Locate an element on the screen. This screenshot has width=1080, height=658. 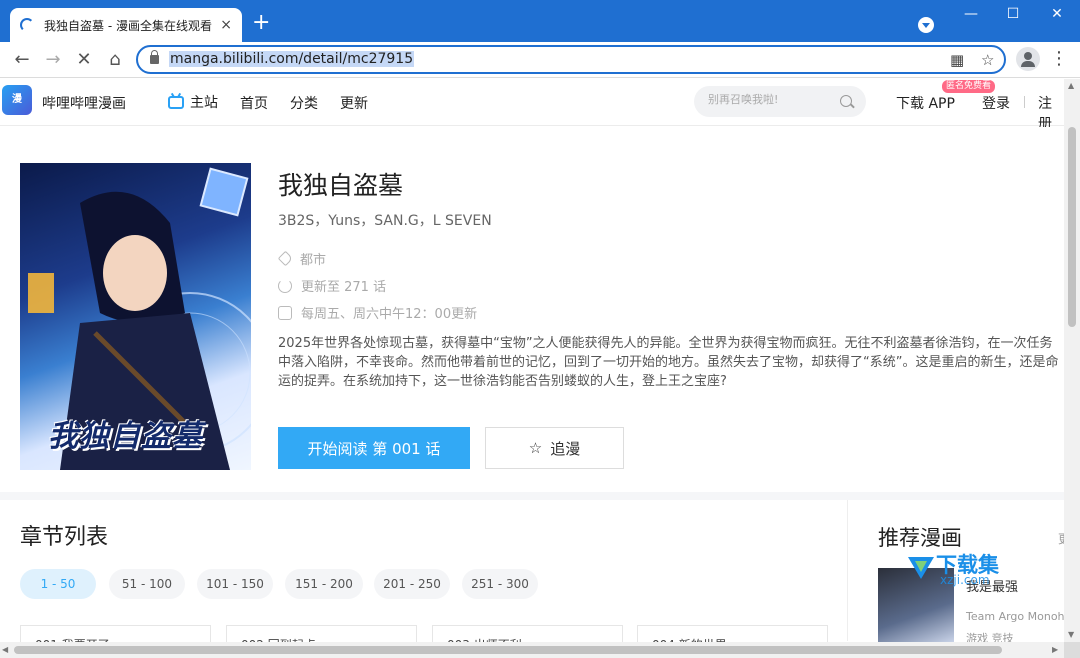
range-tab-201-250: 201 - 250 is located at coordinates (412, 584).